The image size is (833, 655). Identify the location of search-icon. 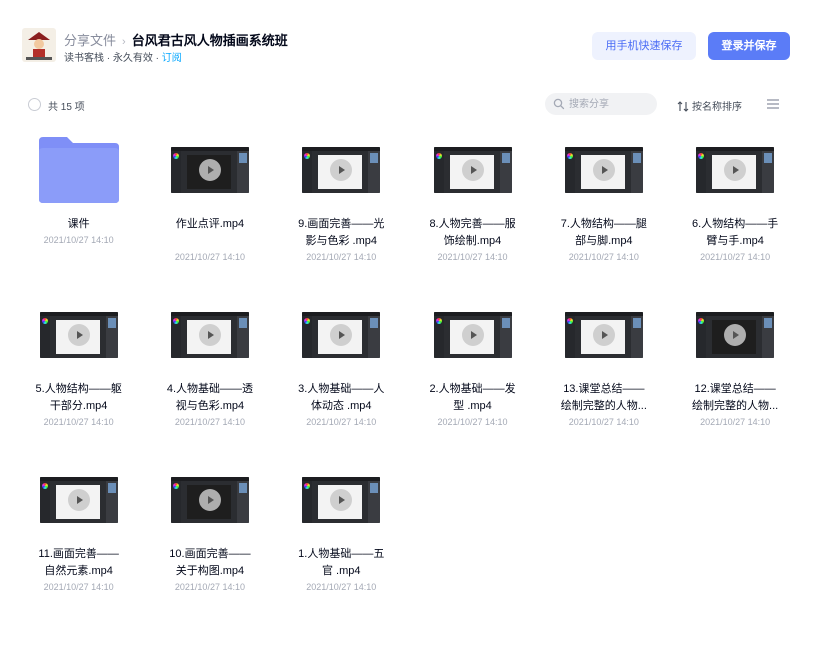
(559, 104).